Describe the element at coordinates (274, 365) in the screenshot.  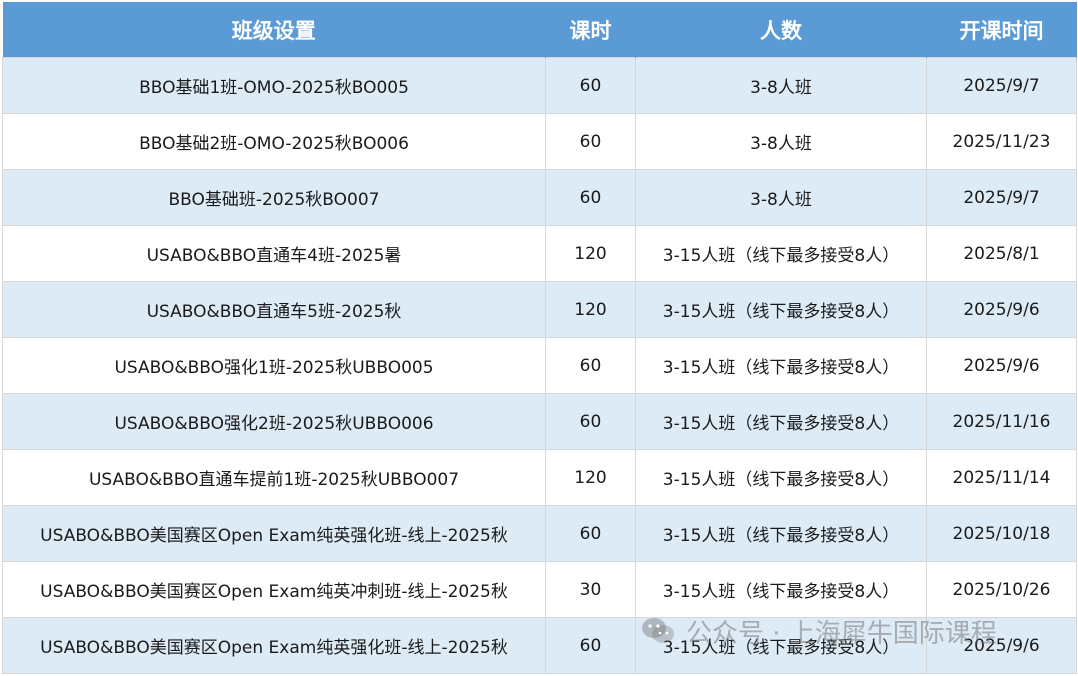
I see `cell-class-setting: USABO&BBO强化1班-2025秋UBBO005` at that location.